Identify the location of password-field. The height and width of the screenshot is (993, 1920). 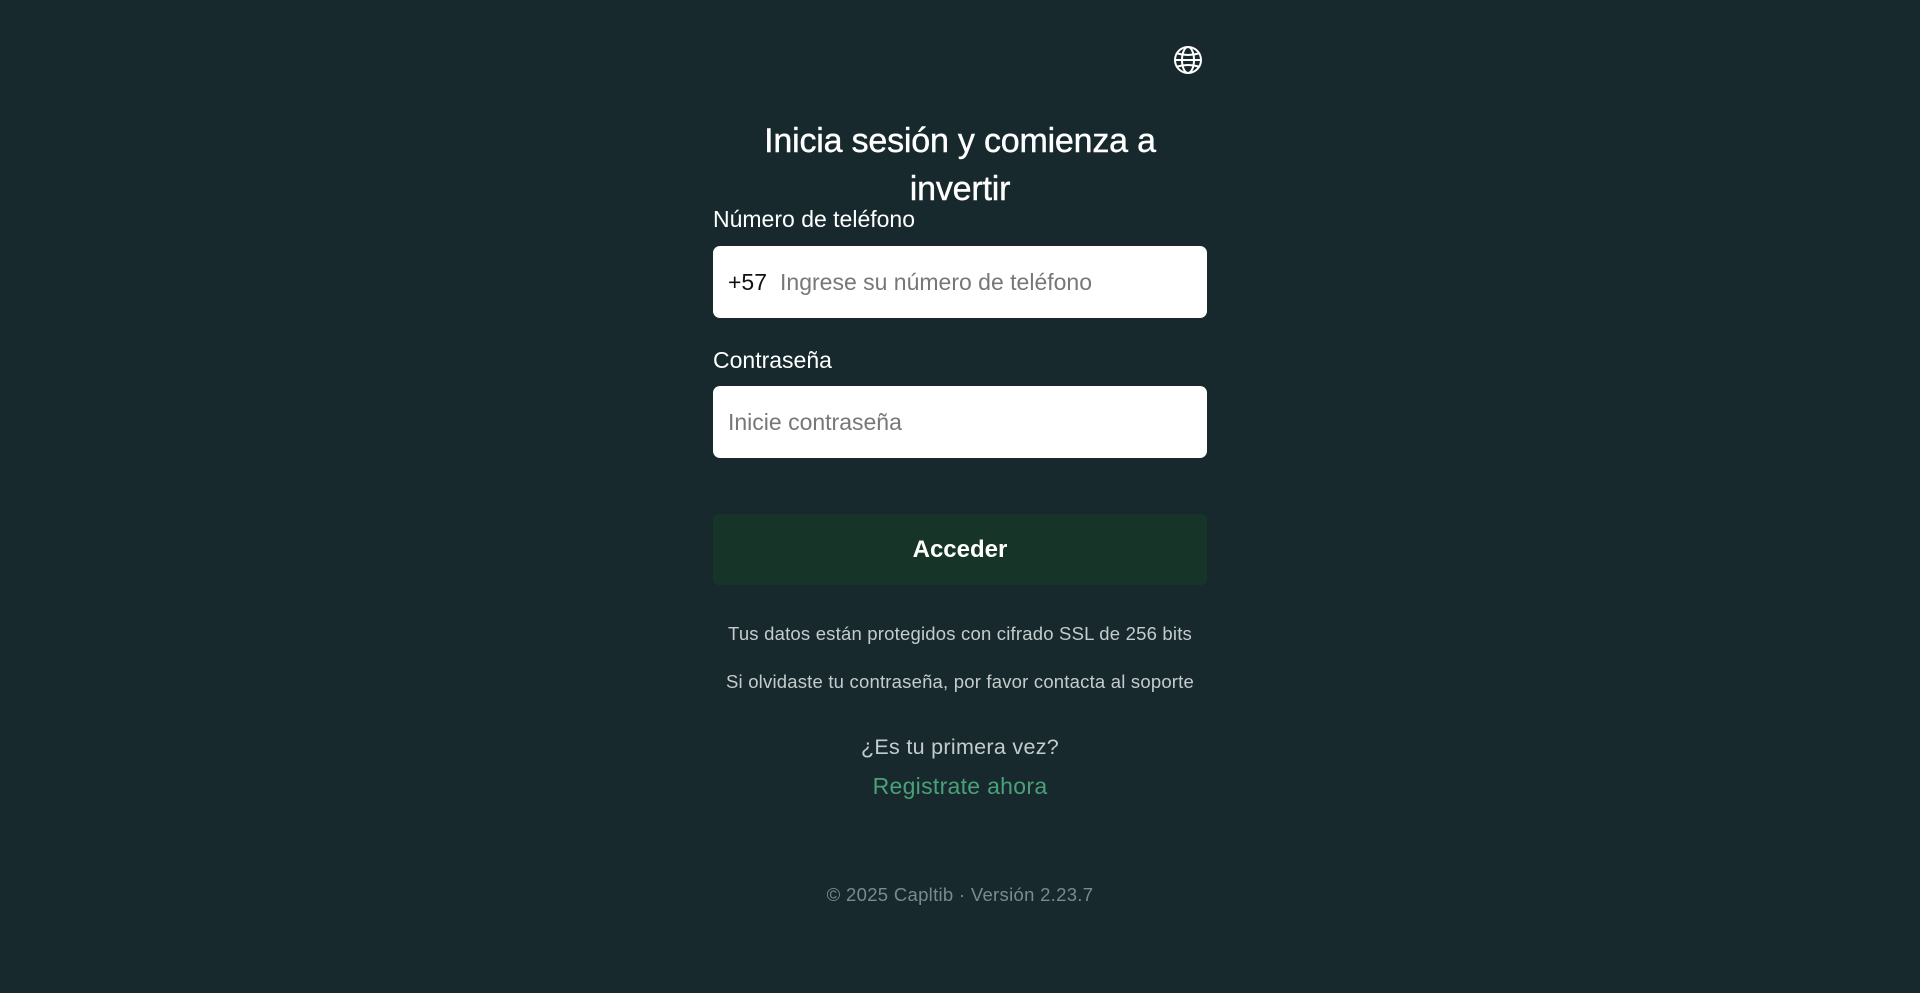
(960, 422).